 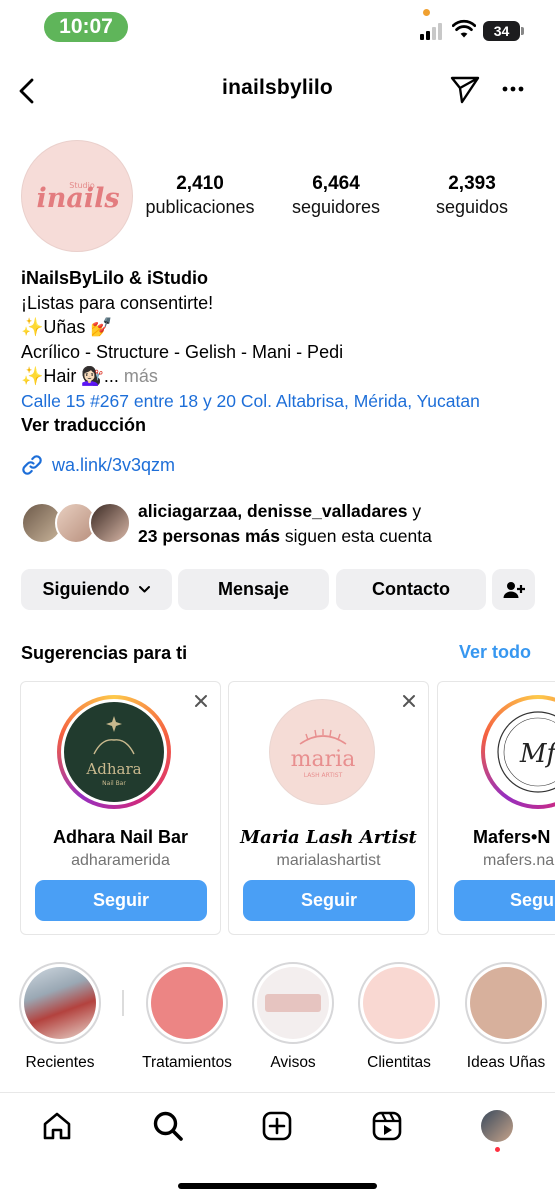 I want to click on following-button: Siguiendo, so click(x=96, y=589).